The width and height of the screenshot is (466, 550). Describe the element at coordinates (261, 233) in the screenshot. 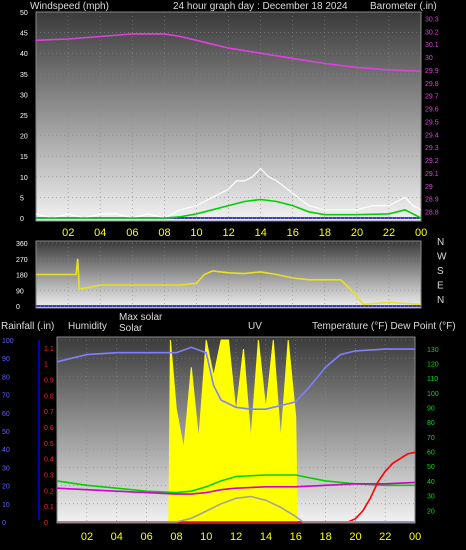

I see `wind-x-tick-label: 14` at that location.